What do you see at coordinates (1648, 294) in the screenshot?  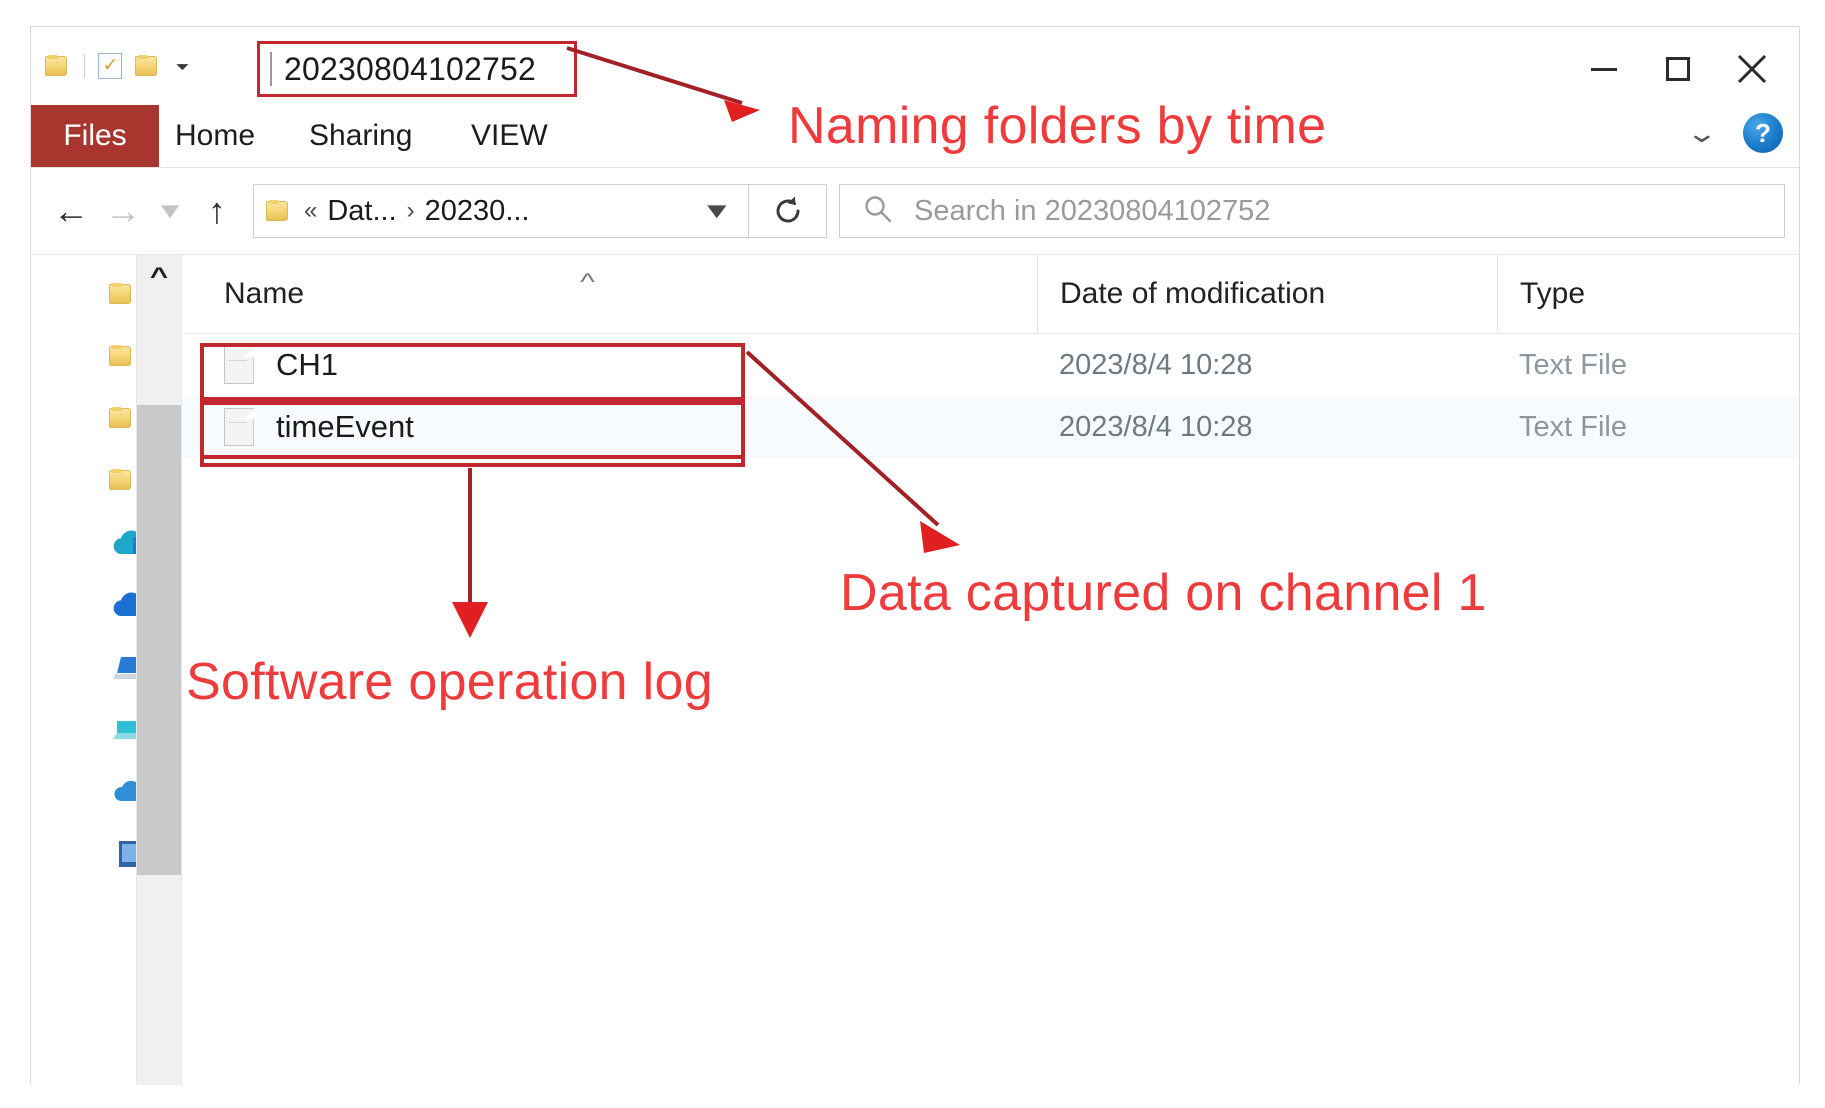 I see `column-header-type: Type` at bounding box center [1648, 294].